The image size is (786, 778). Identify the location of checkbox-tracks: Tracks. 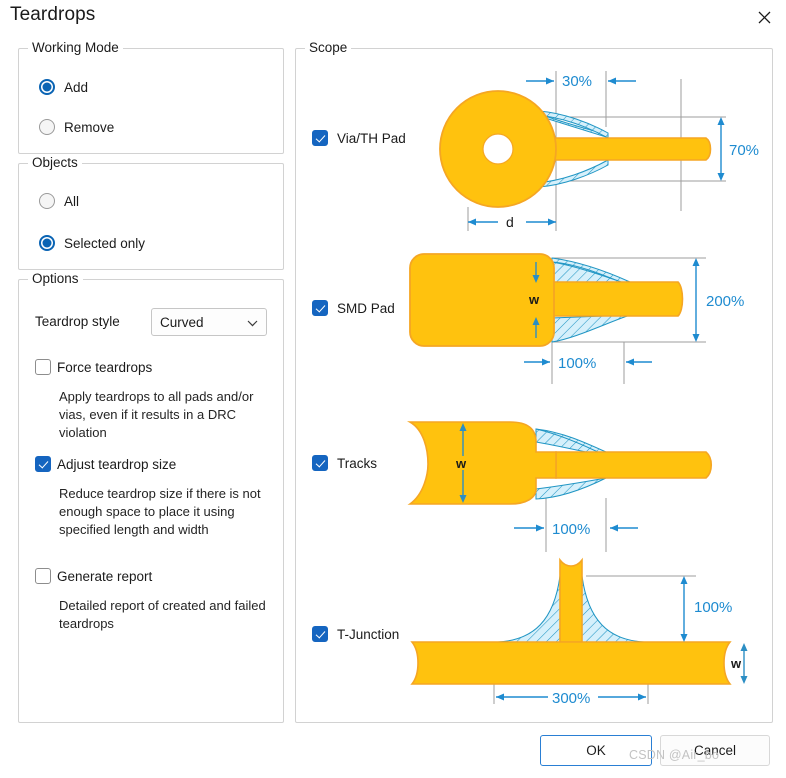
(344, 463).